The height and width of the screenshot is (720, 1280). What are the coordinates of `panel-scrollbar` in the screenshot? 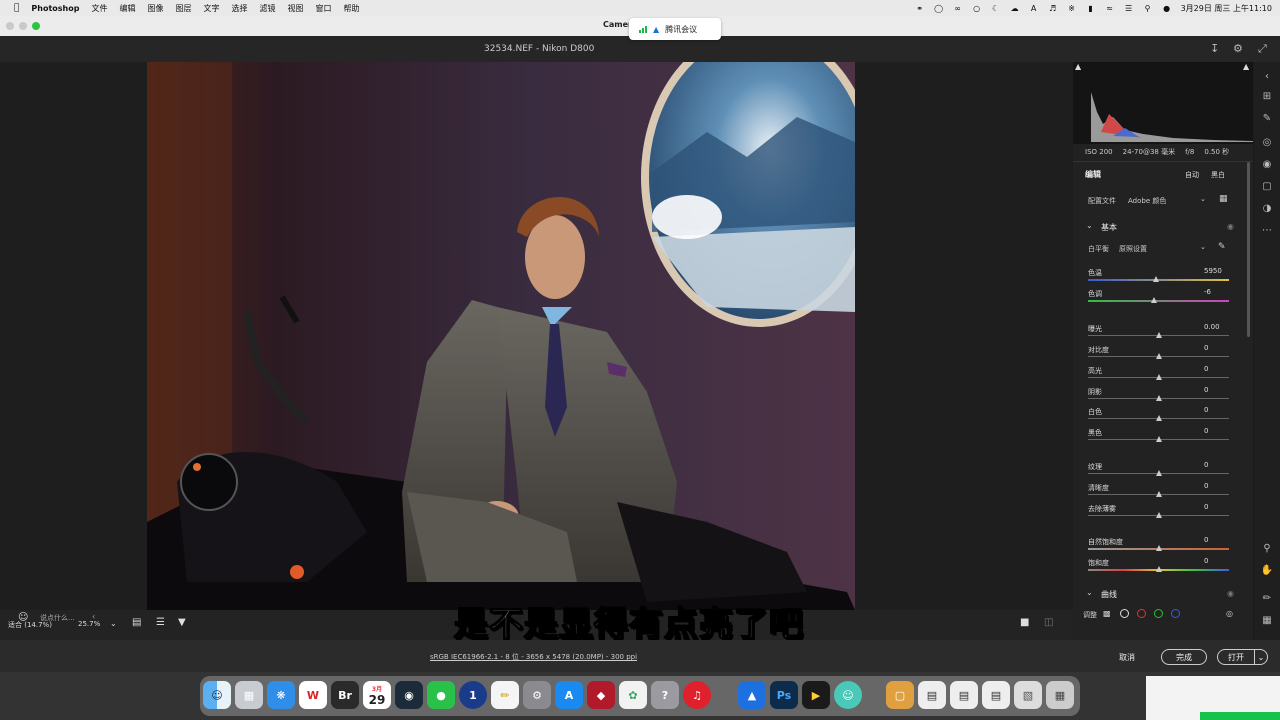 It's located at (1248, 249).